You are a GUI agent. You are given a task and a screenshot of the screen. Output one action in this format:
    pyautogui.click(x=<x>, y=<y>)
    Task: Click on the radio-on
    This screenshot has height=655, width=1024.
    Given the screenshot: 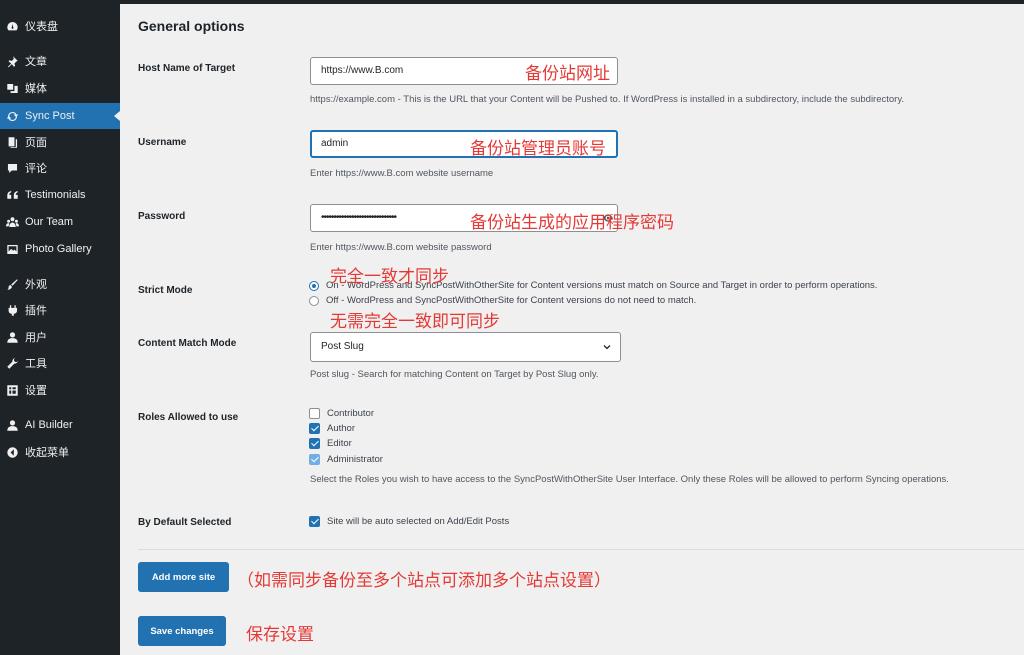 What is the action you would take?
    pyautogui.click(x=314, y=285)
    